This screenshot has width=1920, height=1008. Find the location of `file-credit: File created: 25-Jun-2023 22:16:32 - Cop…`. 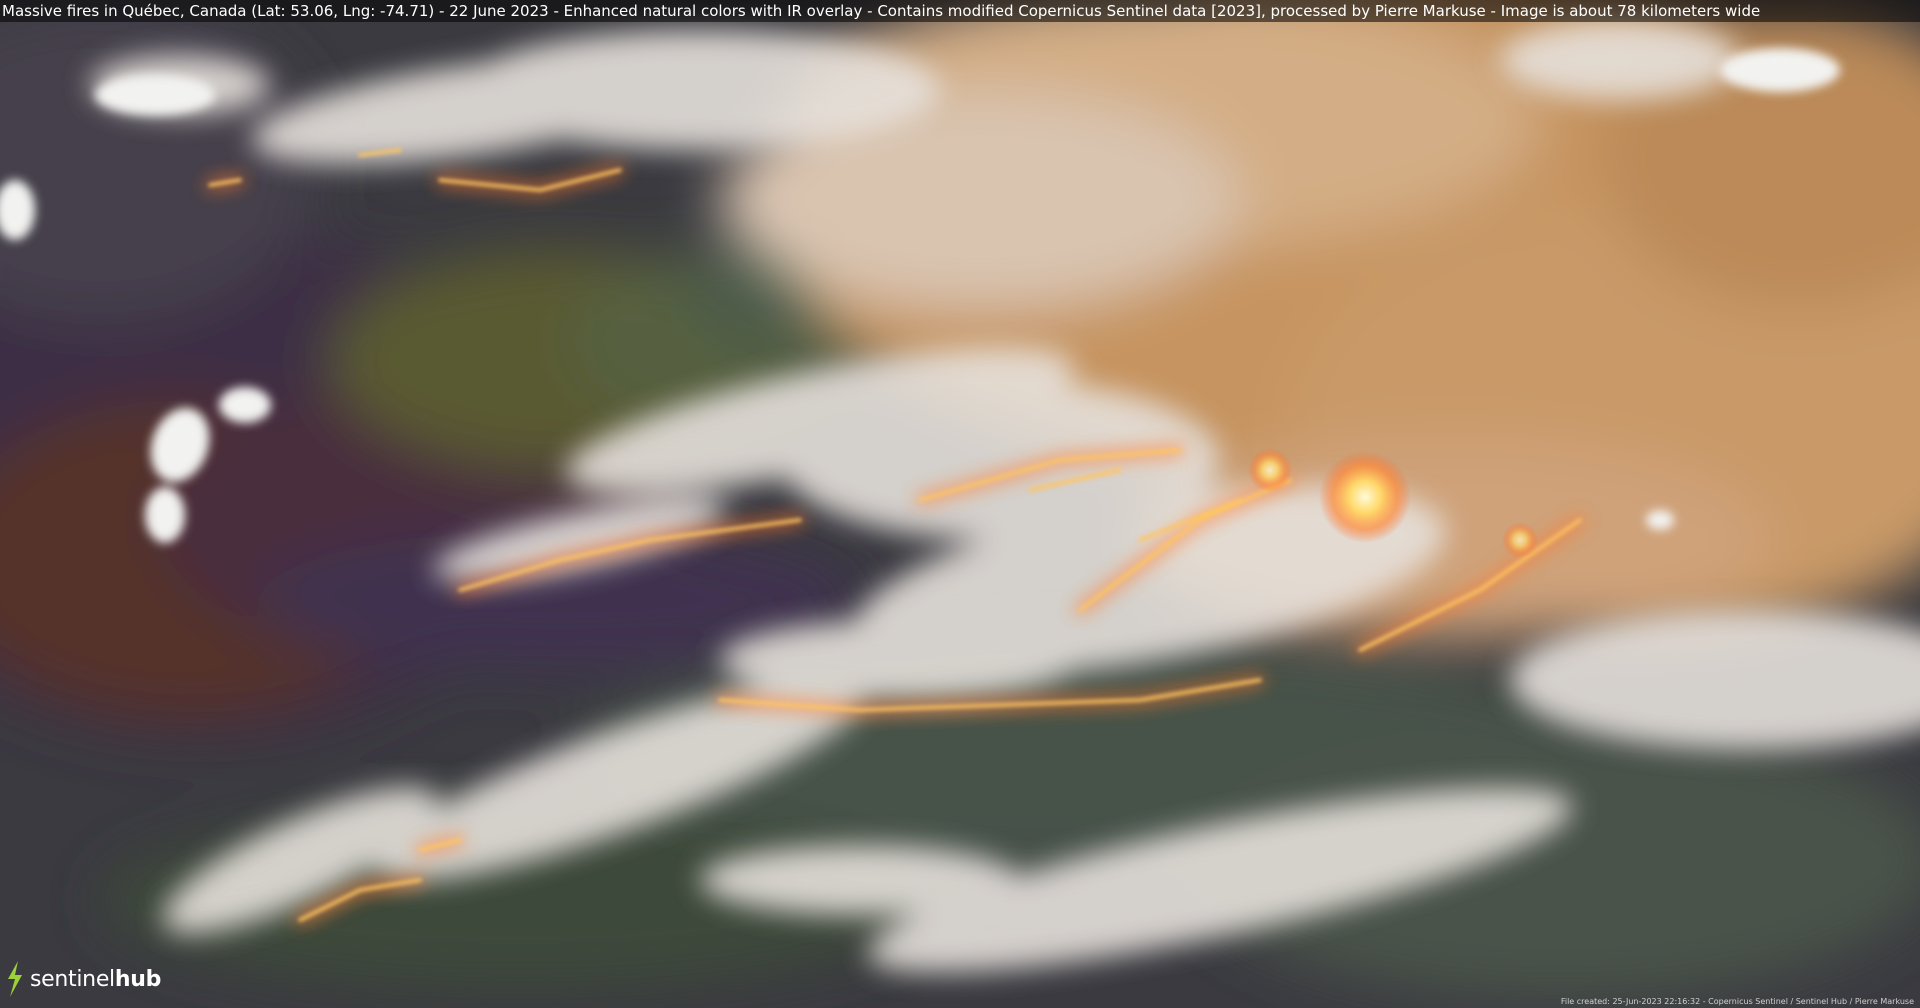

file-credit: File created: 25-Jun-2023 22:16:32 - Cop… is located at coordinates (1737, 1001).